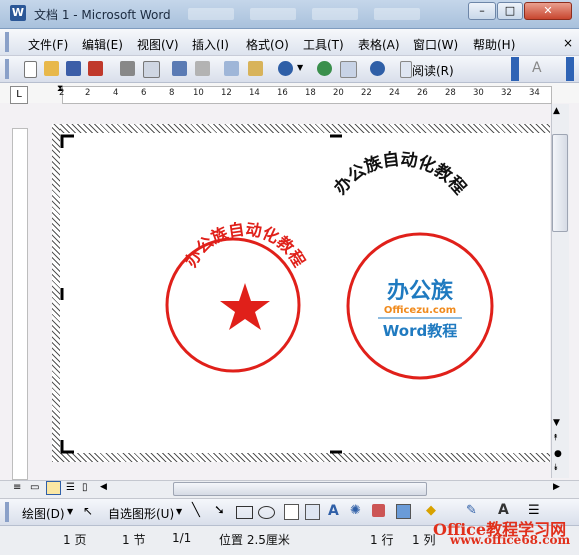  I want to click on clip-art-icon, so click(378, 510).